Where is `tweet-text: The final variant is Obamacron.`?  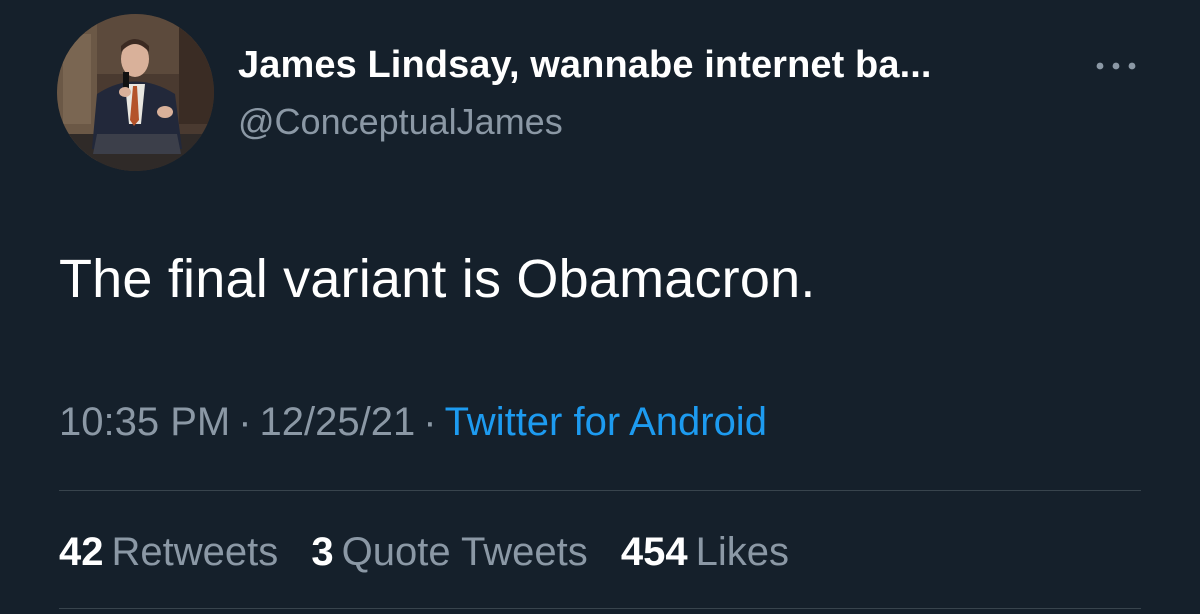 tweet-text: The final variant is Obamacron. is located at coordinates (437, 279).